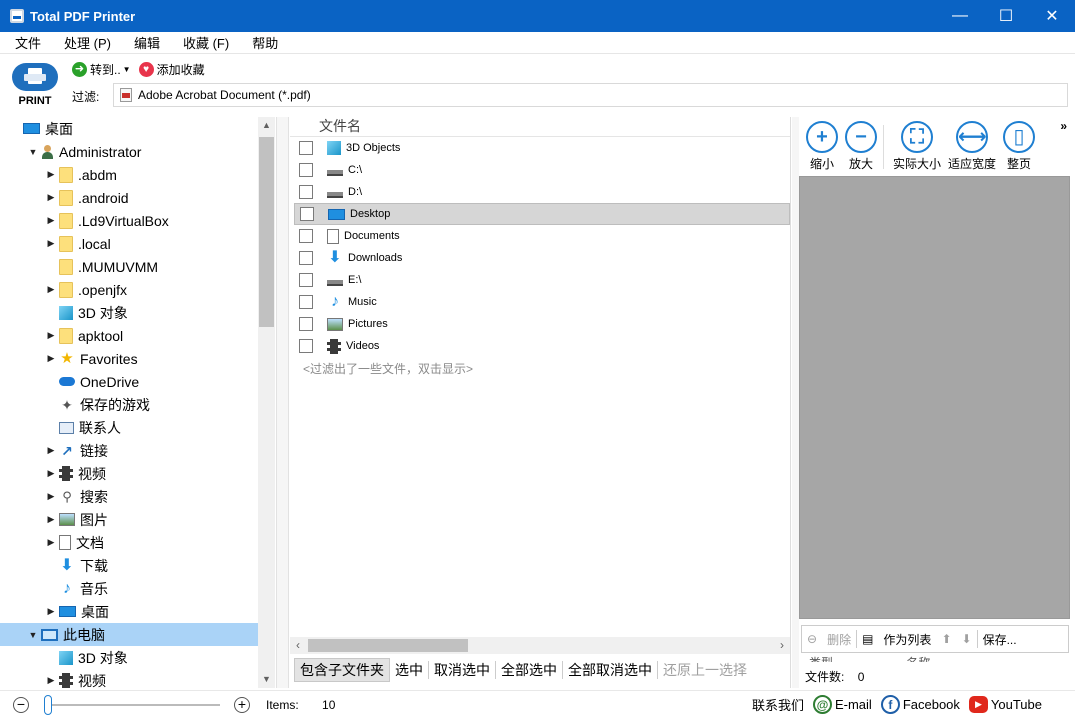 This screenshot has height=725, width=1075. What do you see at coordinates (1052, 16) in the screenshot?
I see `close-button: ✕` at bounding box center [1052, 16].